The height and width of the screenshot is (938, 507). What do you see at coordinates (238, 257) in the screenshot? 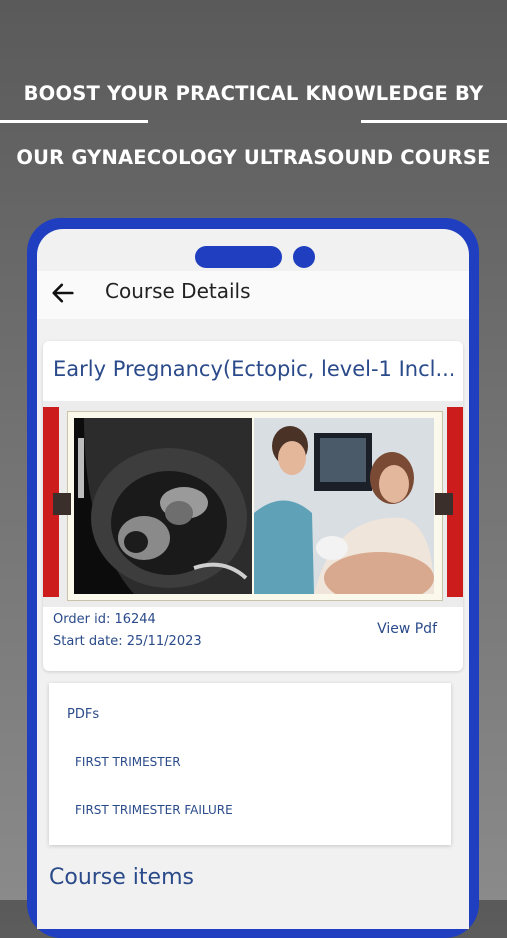
I see `camera-notch` at bounding box center [238, 257].